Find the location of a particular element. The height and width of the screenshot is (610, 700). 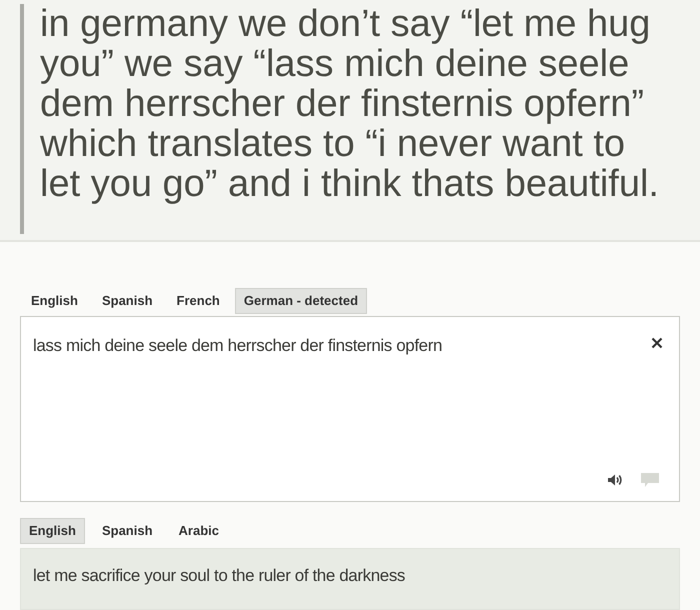

translation-text: let me sacrifice your soul to the ruler of the darkness is located at coordinates (219, 575).